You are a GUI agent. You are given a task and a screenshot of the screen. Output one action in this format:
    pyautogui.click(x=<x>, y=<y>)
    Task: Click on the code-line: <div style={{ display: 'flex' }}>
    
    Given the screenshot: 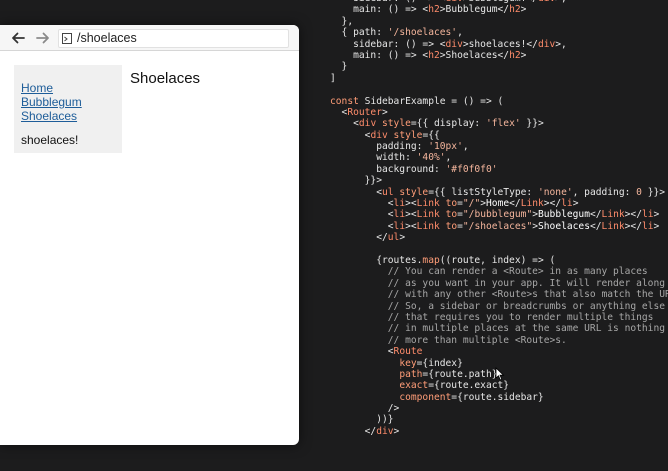 What is the action you would take?
    pyautogui.click(x=499, y=123)
    